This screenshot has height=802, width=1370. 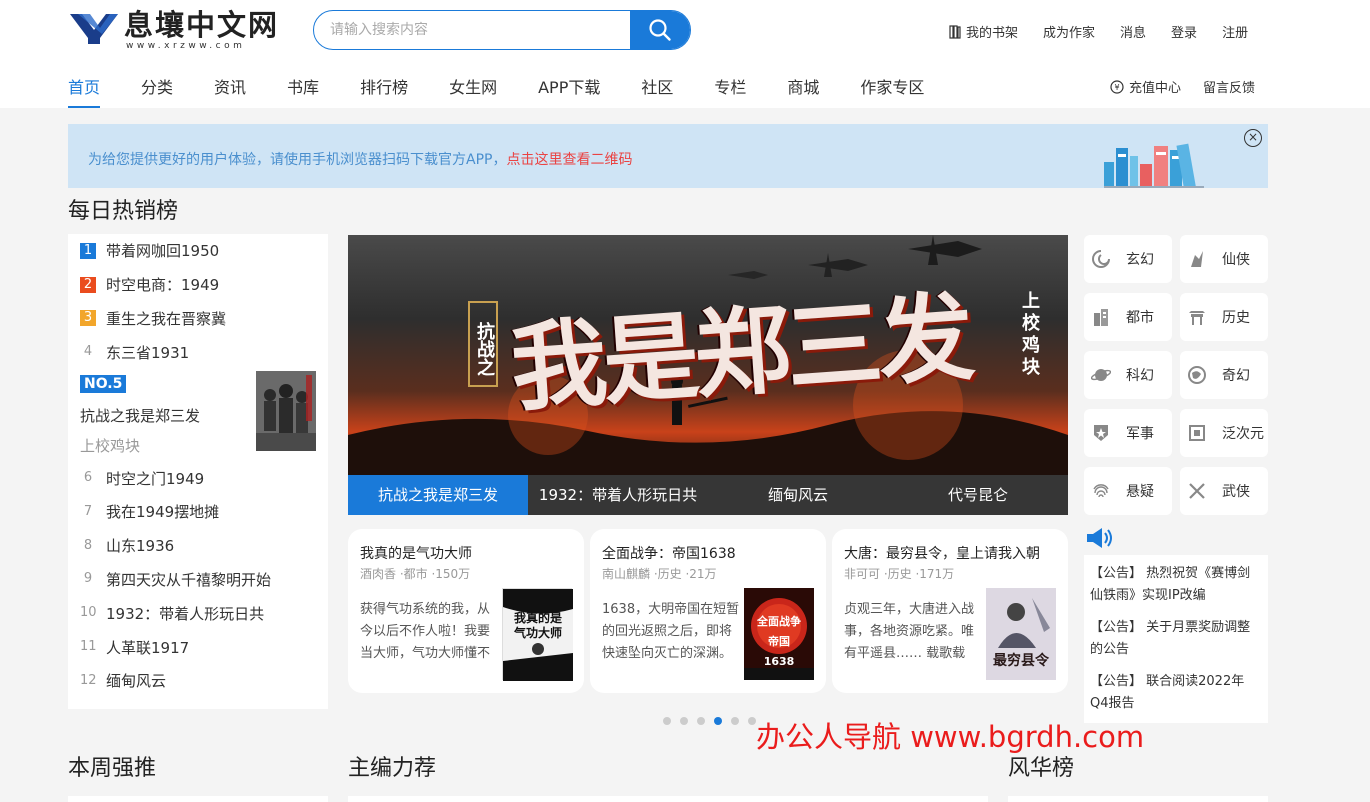 What do you see at coordinates (173, 31) in the screenshot?
I see `site-logo: 息壤中文网 www.xrzww.com` at bounding box center [173, 31].